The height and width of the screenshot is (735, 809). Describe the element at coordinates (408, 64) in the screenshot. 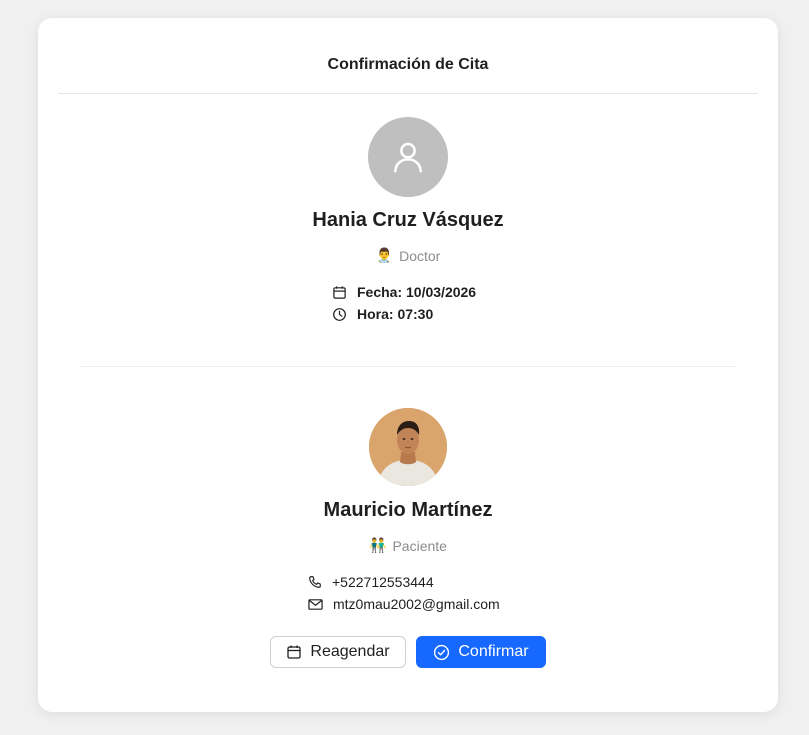

I see `card-title: Confirmación de Cita` at that location.